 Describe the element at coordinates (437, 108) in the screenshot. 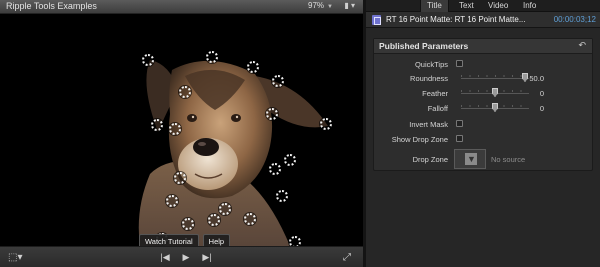

I see `falloff-label: Falloff` at that location.